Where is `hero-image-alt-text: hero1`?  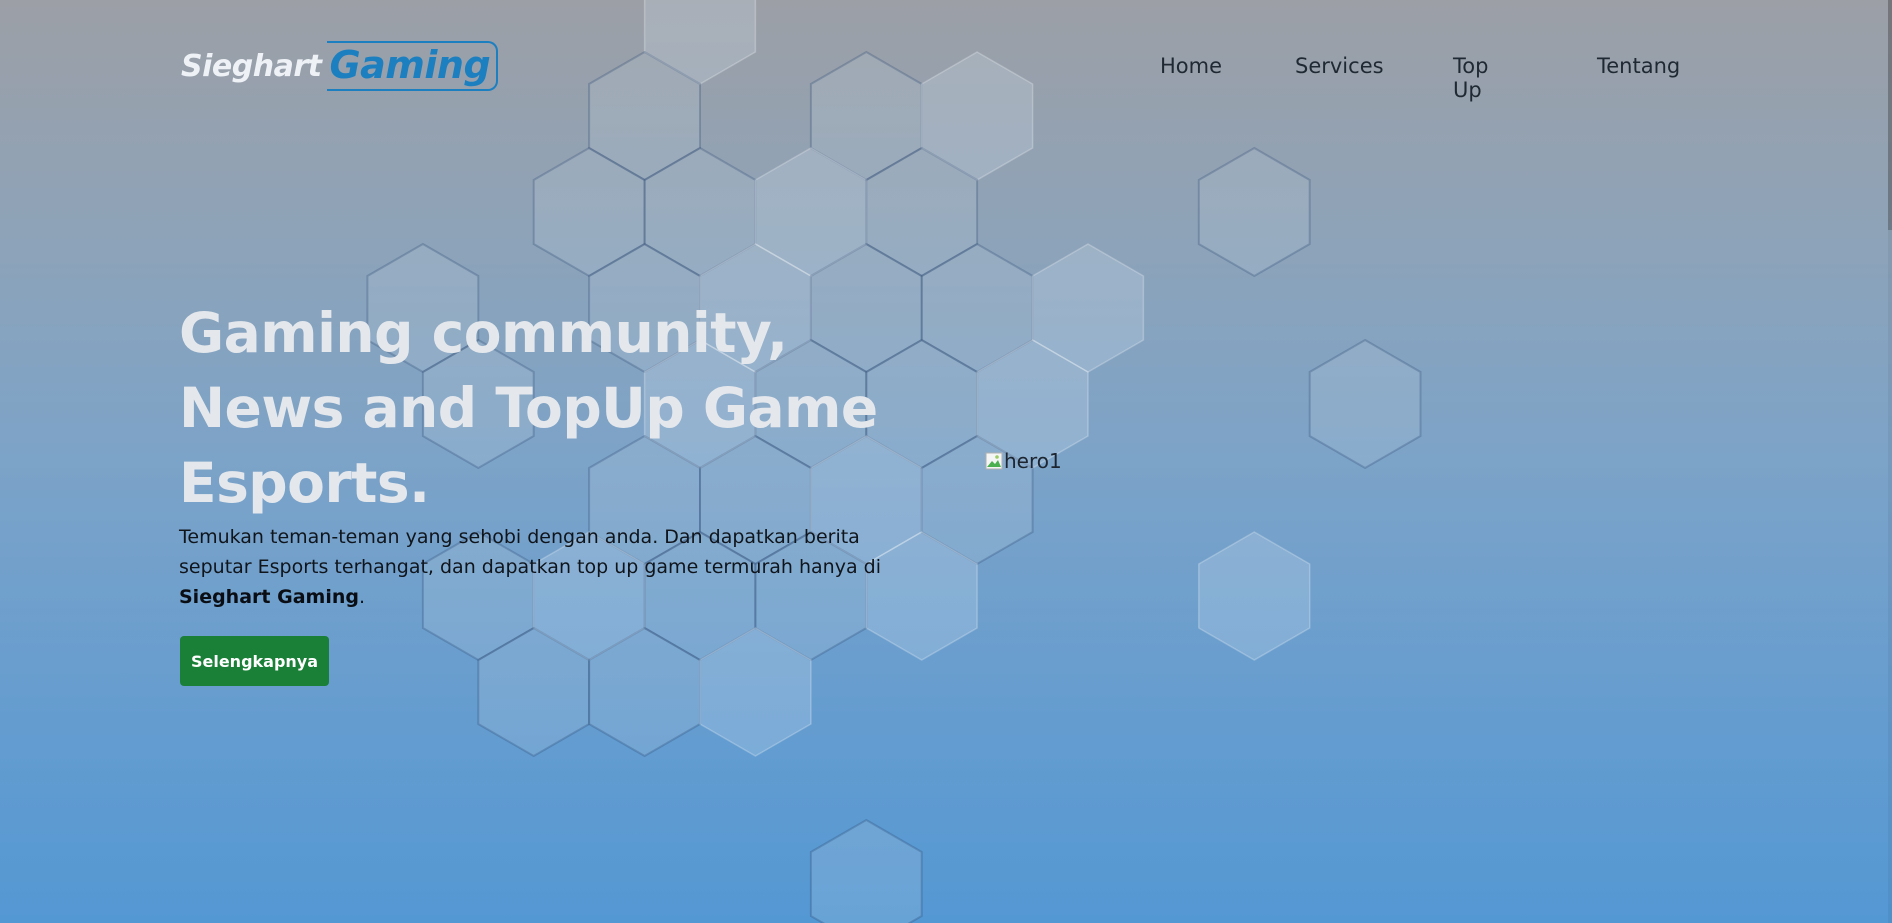
hero-image-alt-text: hero1 is located at coordinates (1033, 461).